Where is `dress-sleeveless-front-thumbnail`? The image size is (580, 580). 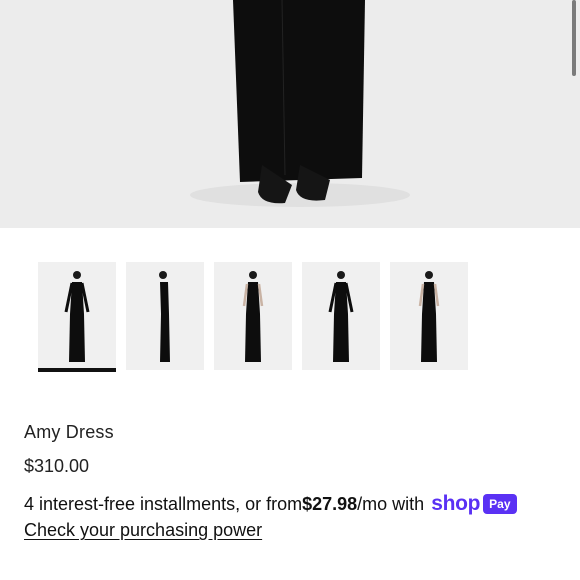 dress-sleeveless-front-thumbnail is located at coordinates (253, 316).